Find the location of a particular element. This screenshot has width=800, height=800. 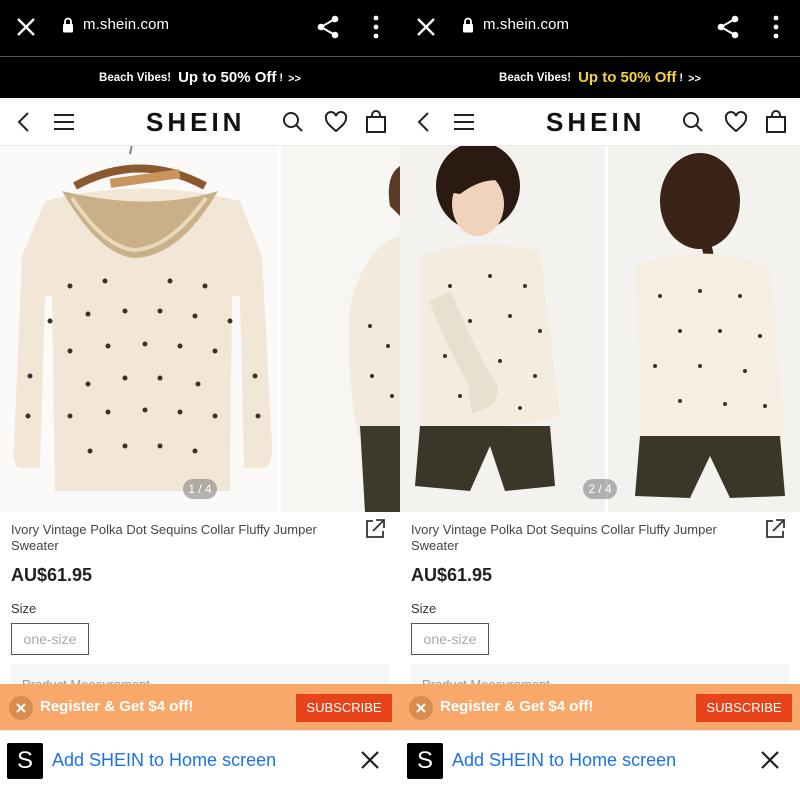

image-counter: 2 / 4 is located at coordinates (600, 489).